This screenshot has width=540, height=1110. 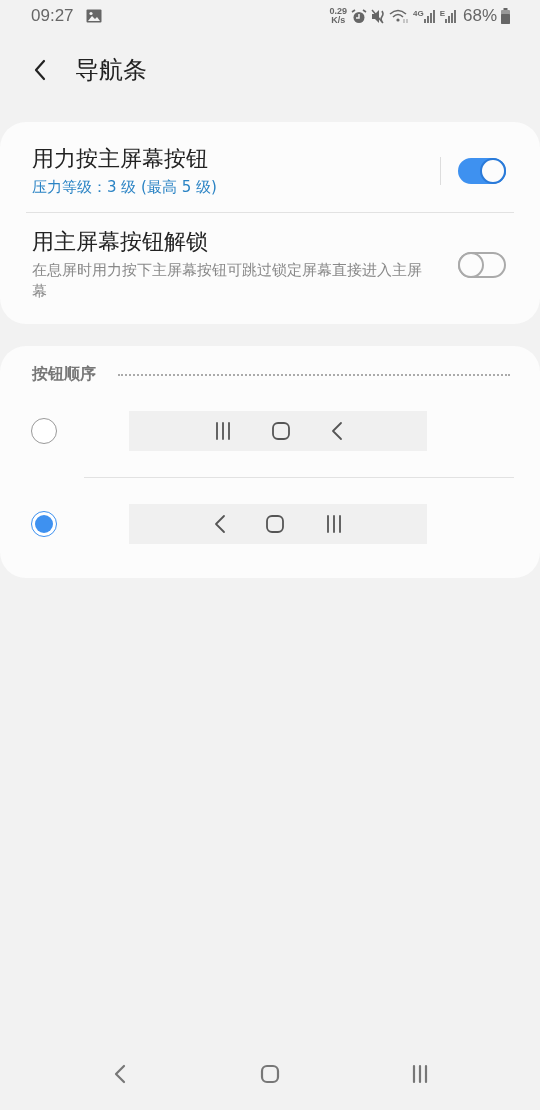 I want to click on wifi-icon, so click(x=398, y=16).